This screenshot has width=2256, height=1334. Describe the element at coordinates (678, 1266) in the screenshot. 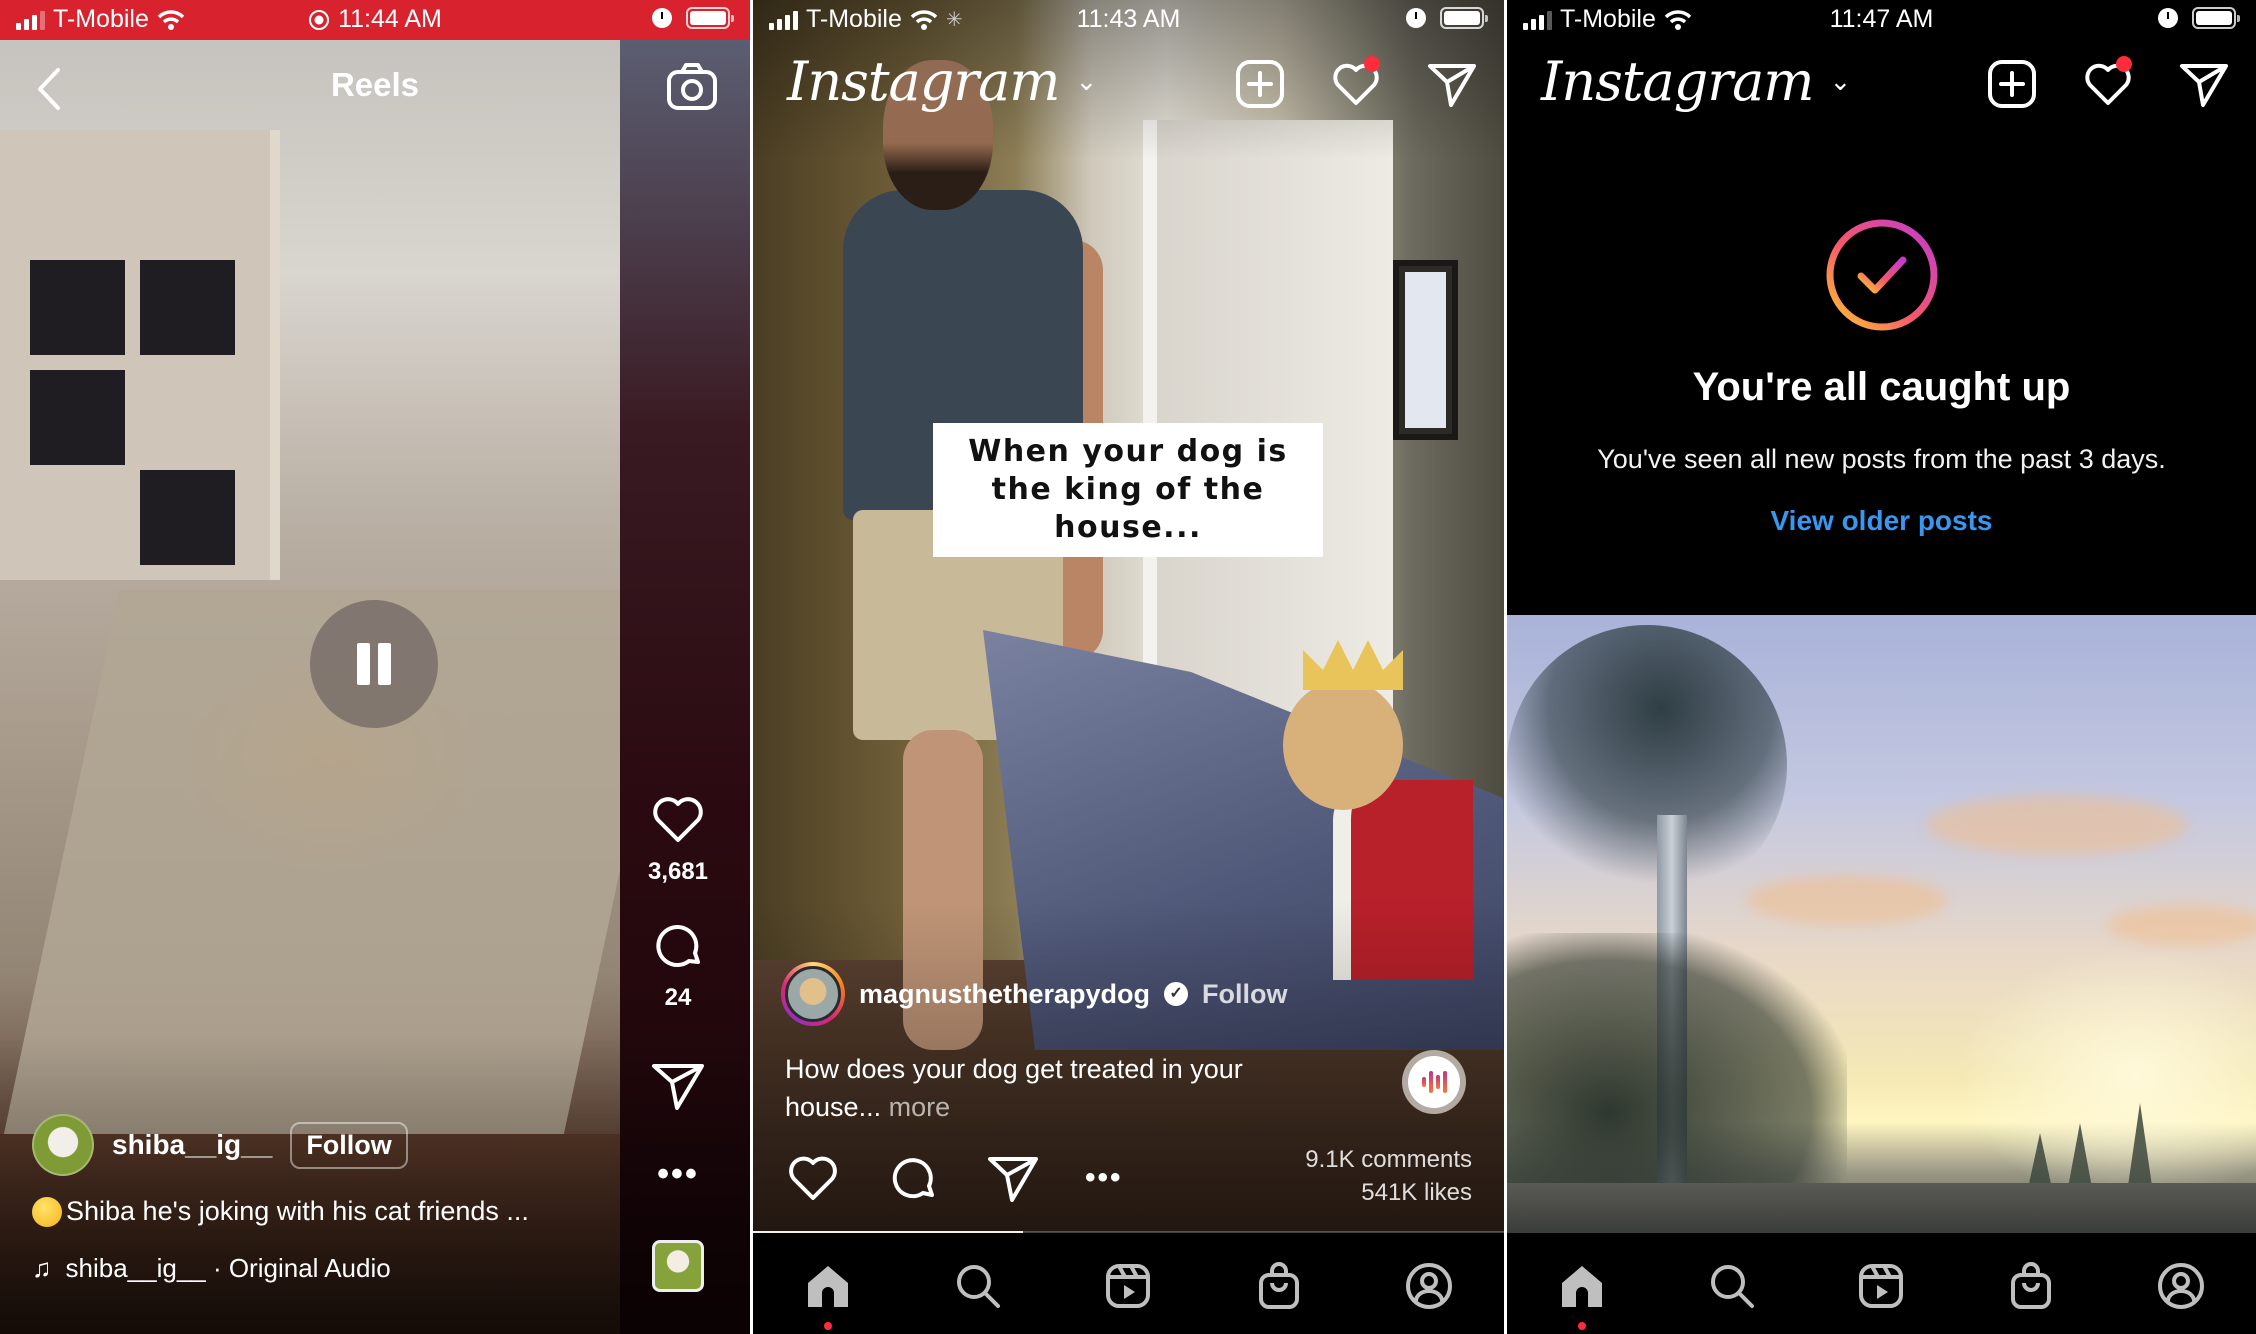

I see `audio-thumbnail` at that location.